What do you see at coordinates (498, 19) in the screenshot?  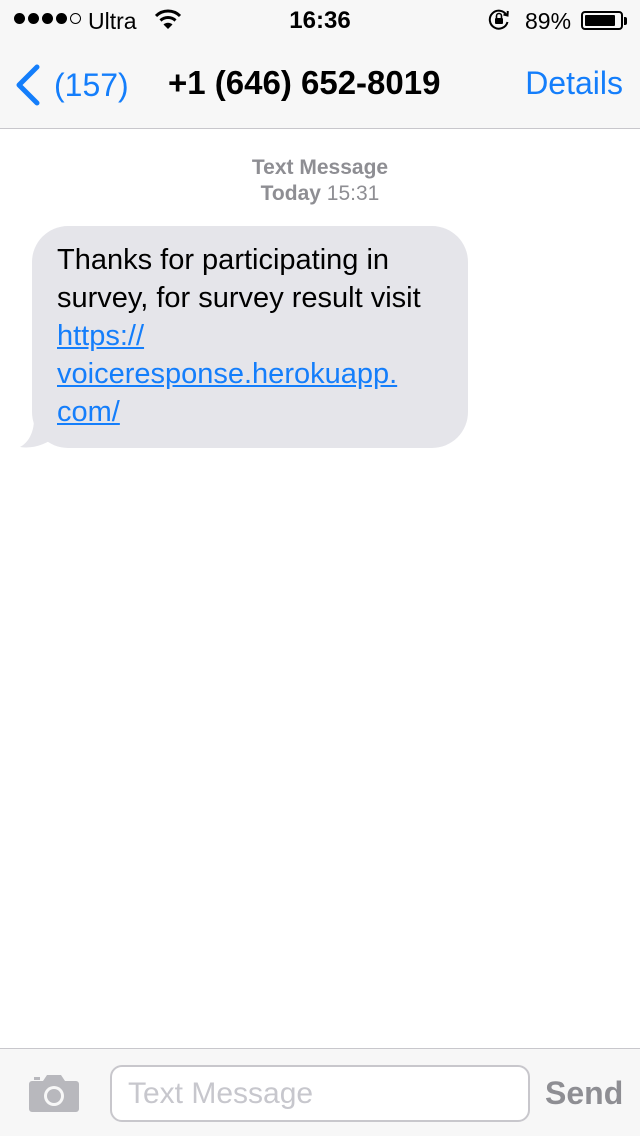 I see `rotation-lock-icon` at bounding box center [498, 19].